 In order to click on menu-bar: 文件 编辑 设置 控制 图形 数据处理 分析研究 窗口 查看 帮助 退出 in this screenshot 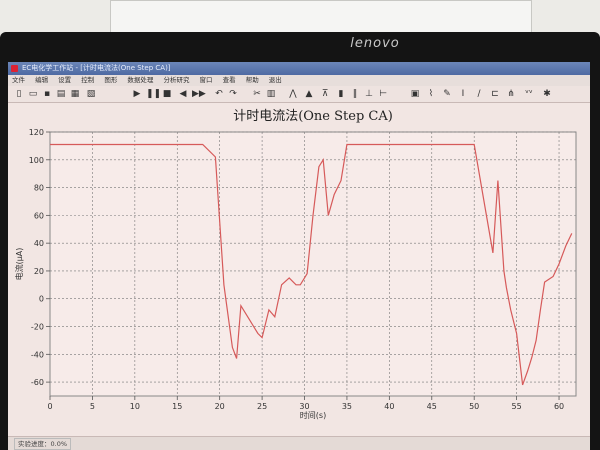, I will do `click(299, 80)`.